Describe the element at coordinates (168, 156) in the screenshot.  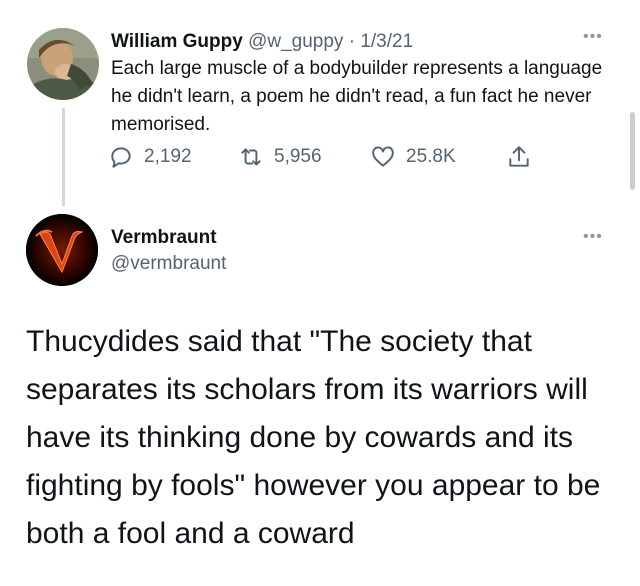
I see `reply-count: 2,192` at that location.